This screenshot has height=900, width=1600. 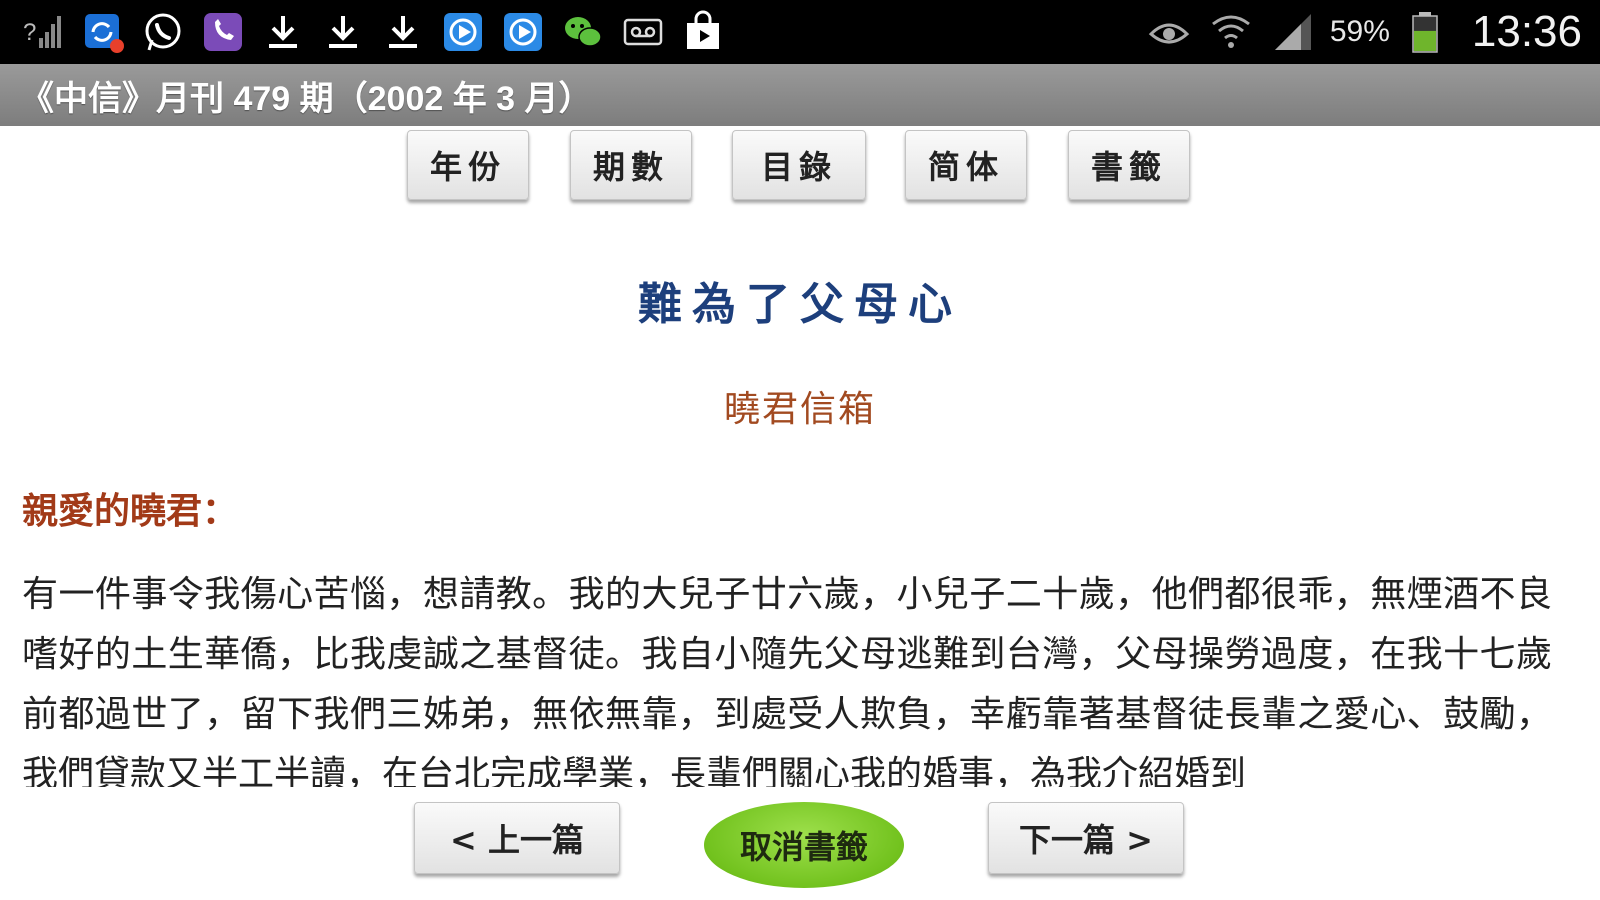 I want to click on whatsapp-icon, so click(x=163, y=32).